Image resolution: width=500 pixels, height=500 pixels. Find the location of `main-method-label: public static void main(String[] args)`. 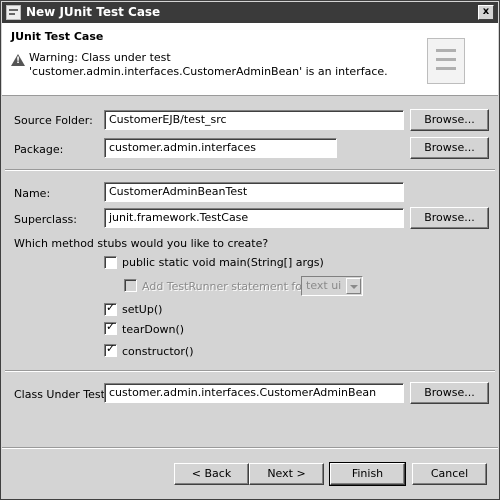

main-method-label: public static void main(String[] args) is located at coordinates (223, 262).